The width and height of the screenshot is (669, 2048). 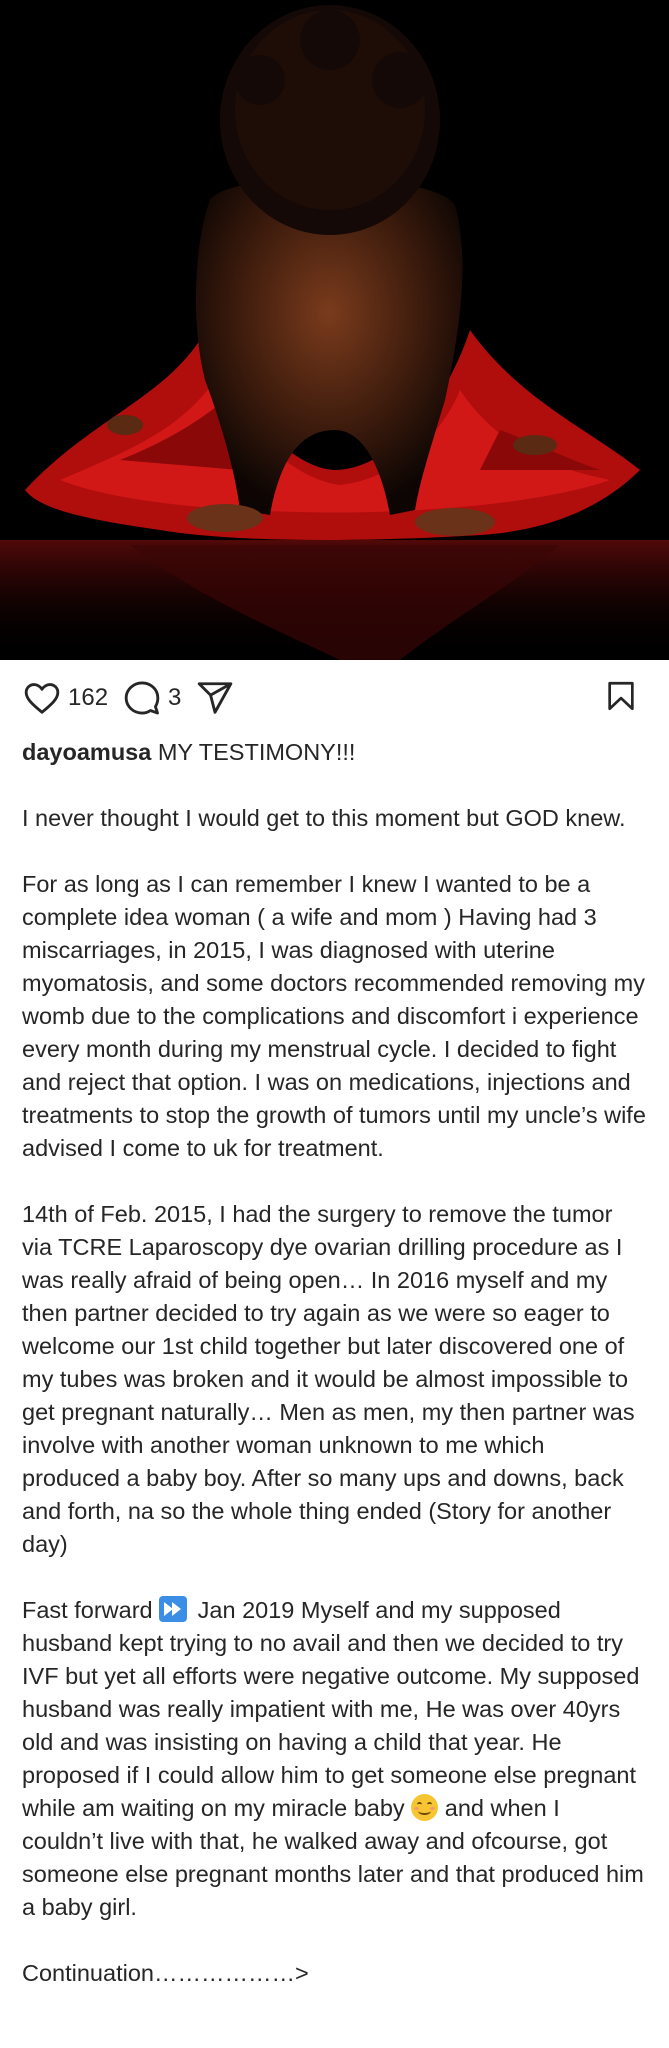 What do you see at coordinates (173, 1609) in the screenshot?
I see `fast-forward-emoji-icon` at bounding box center [173, 1609].